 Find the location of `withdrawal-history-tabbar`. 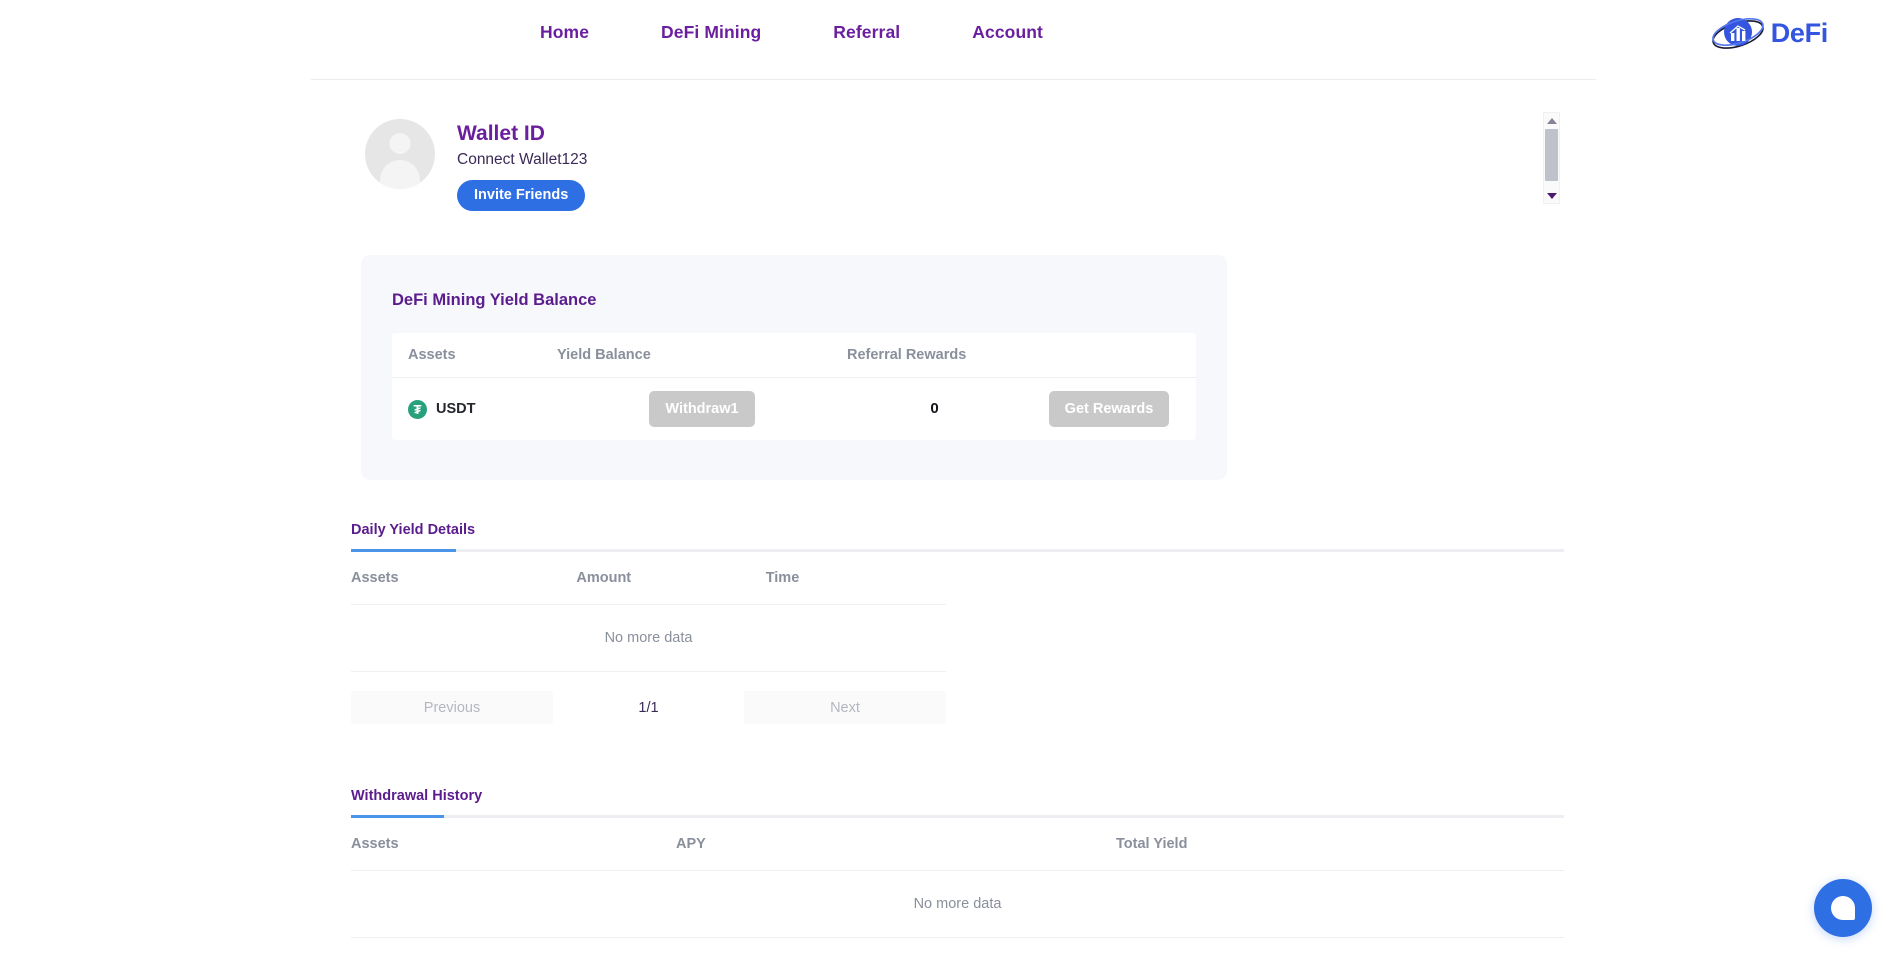

withdrawal-history-tabbar is located at coordinates (957, 816).